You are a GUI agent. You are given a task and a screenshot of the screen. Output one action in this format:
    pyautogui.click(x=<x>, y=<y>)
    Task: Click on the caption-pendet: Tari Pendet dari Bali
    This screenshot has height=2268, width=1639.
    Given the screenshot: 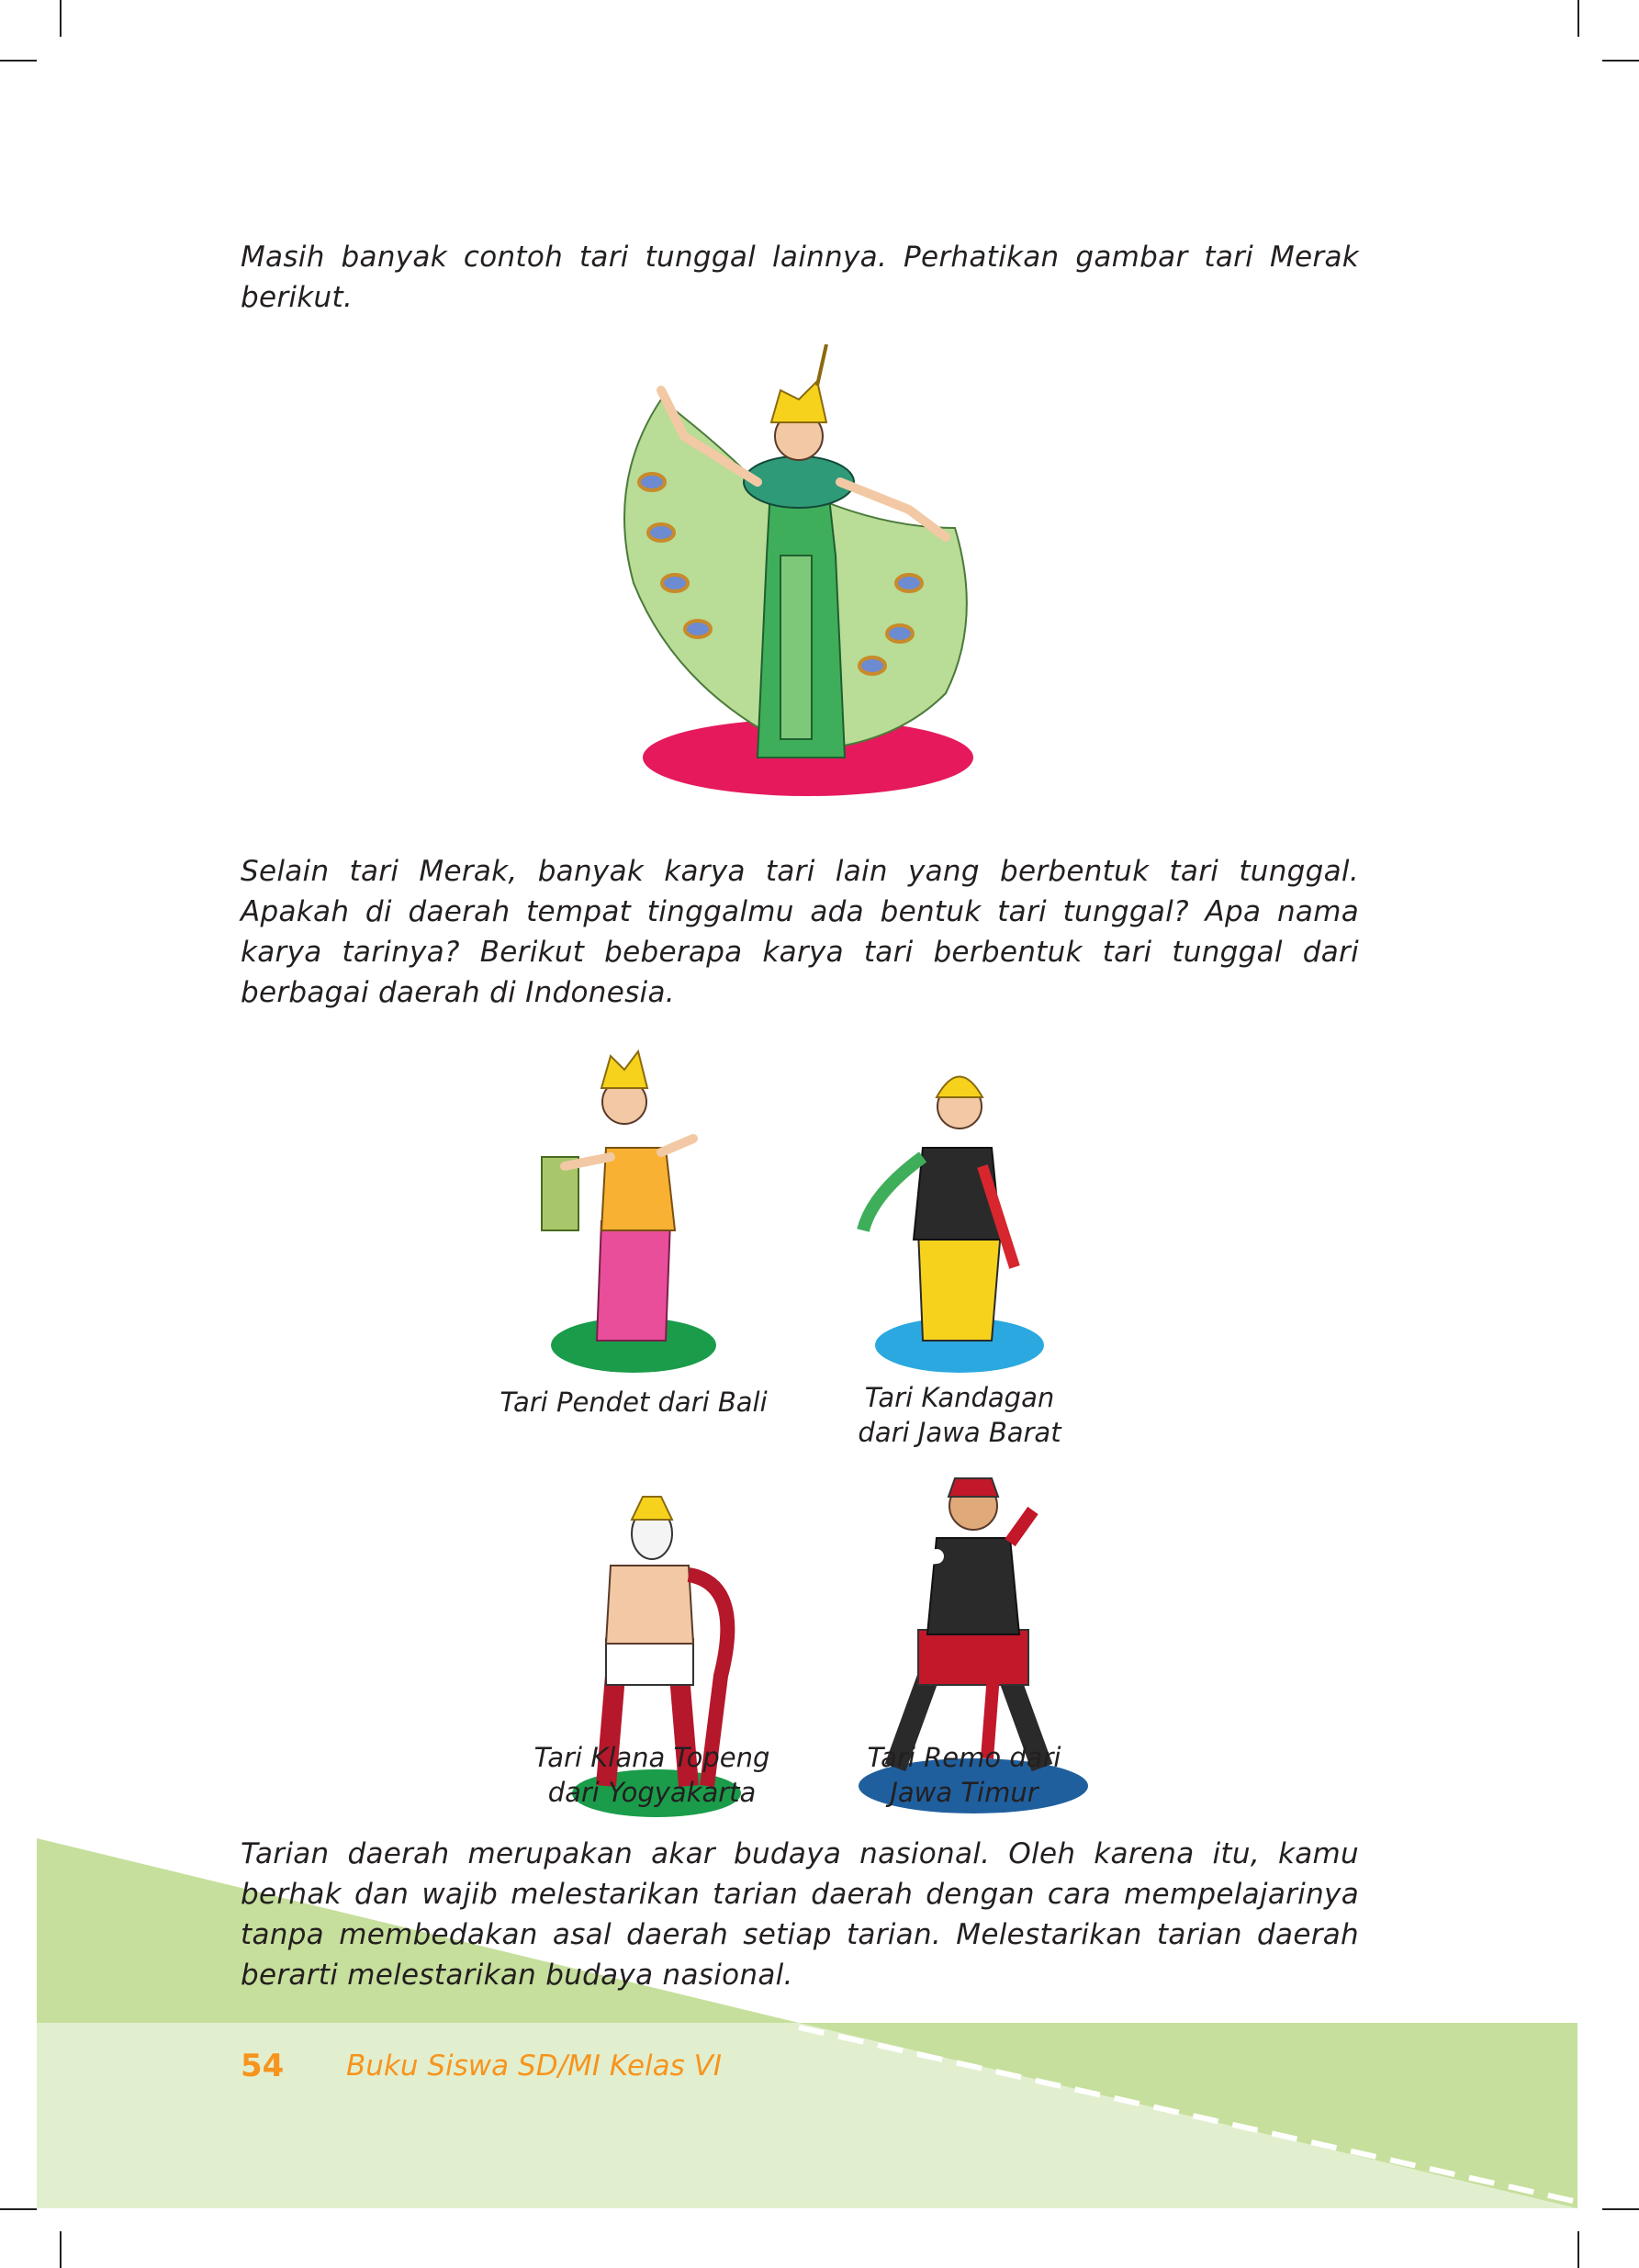 What is the action you would take?
    pyautogui.click(x=633, y=1403)
    